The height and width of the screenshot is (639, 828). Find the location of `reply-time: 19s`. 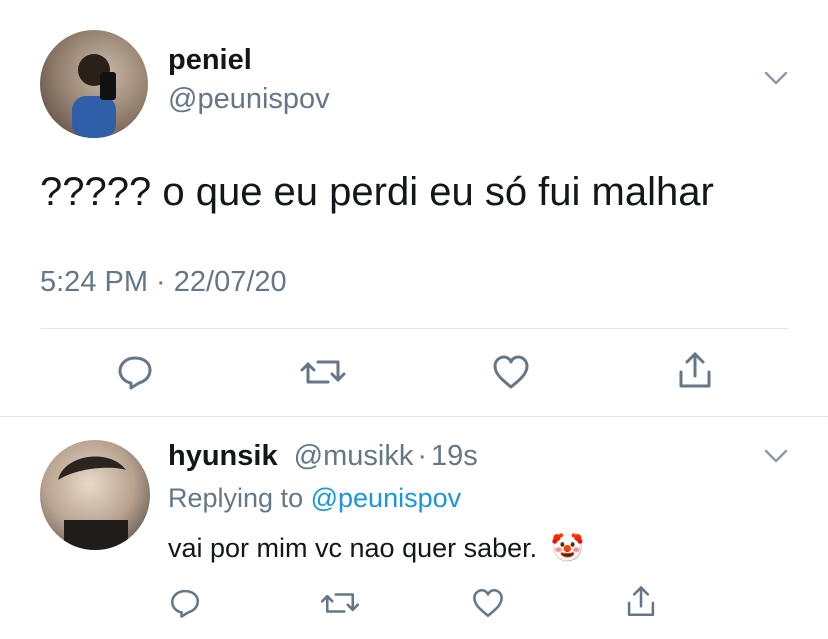

reply-time: 19s is located at coordinates (454, 456).